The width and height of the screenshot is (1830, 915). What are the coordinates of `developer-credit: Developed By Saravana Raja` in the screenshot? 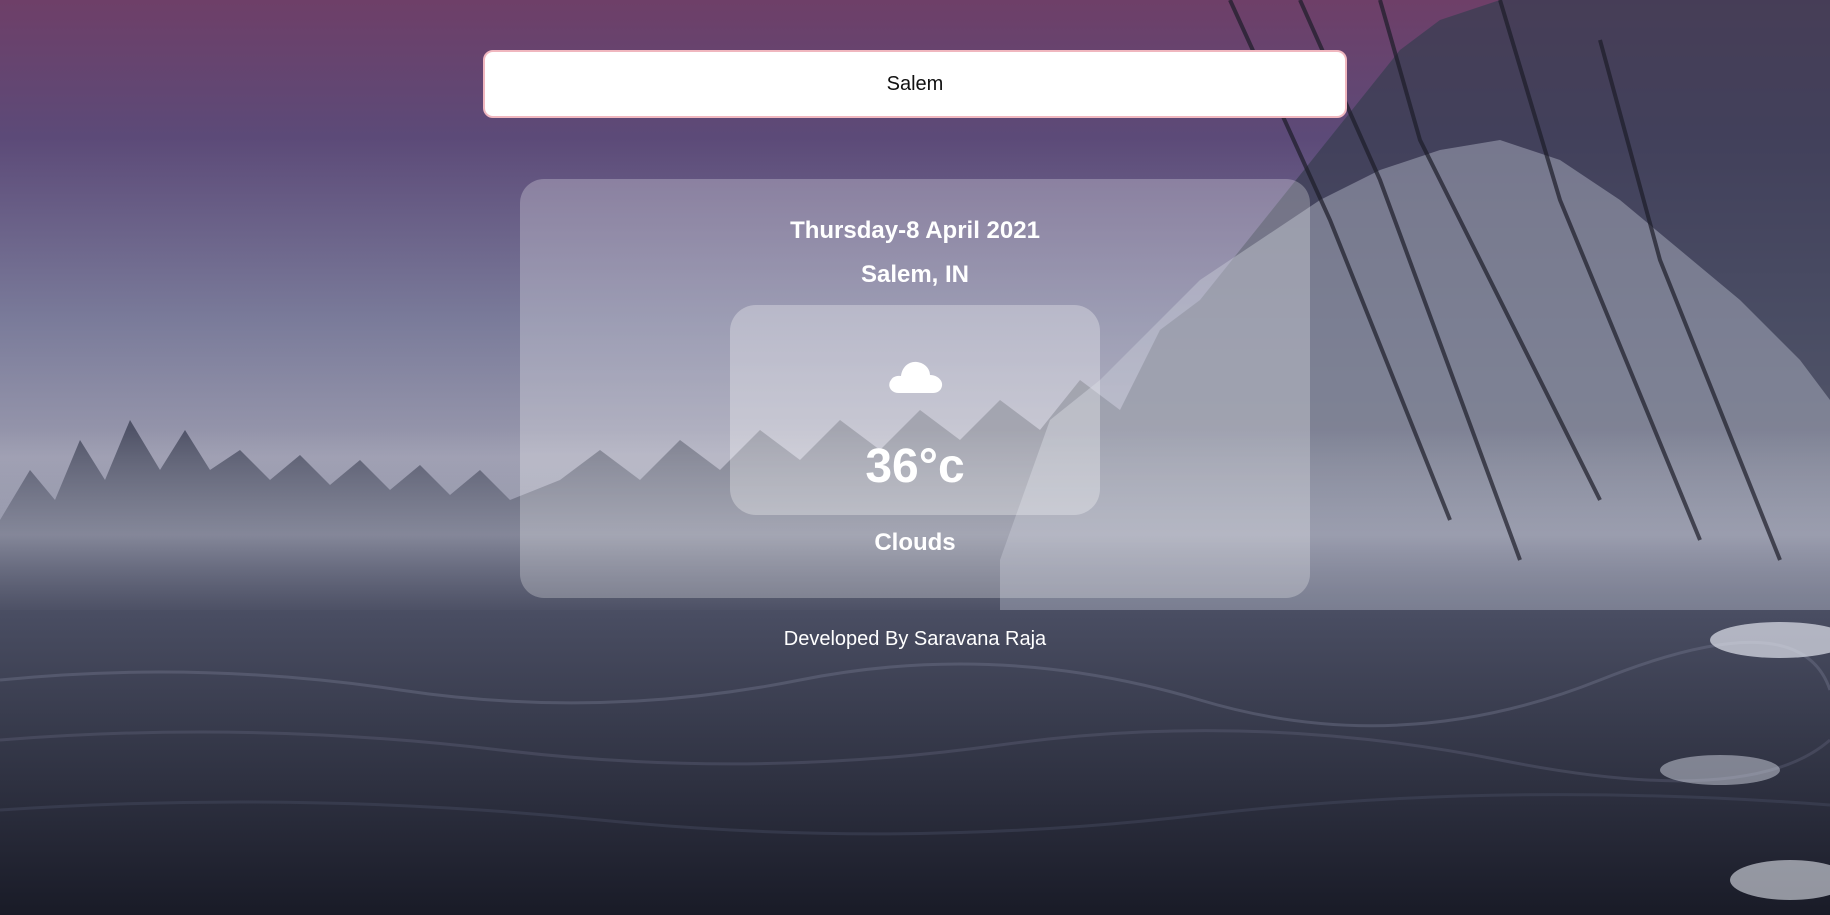 It's located at (915, 639).